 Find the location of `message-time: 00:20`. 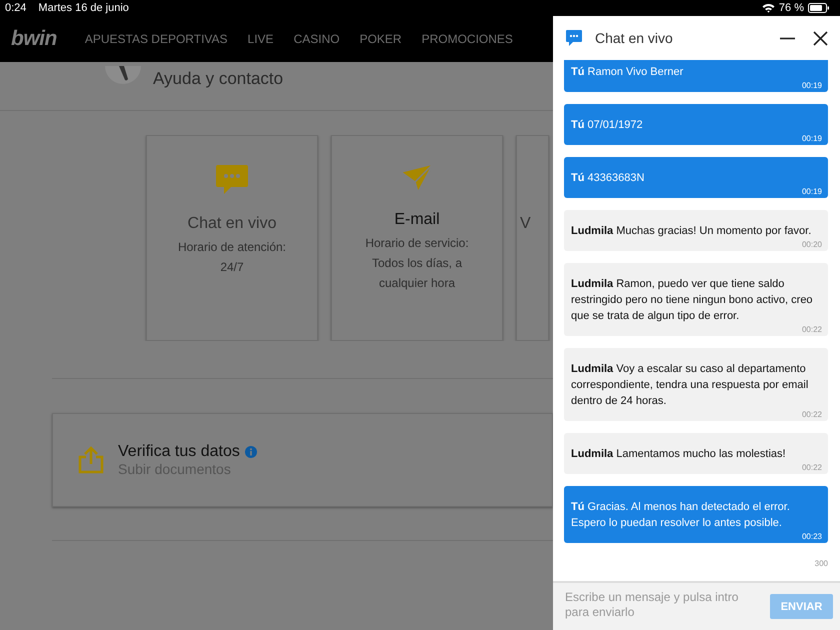

message-time: 00:20 is located at coordinates (812, 244).